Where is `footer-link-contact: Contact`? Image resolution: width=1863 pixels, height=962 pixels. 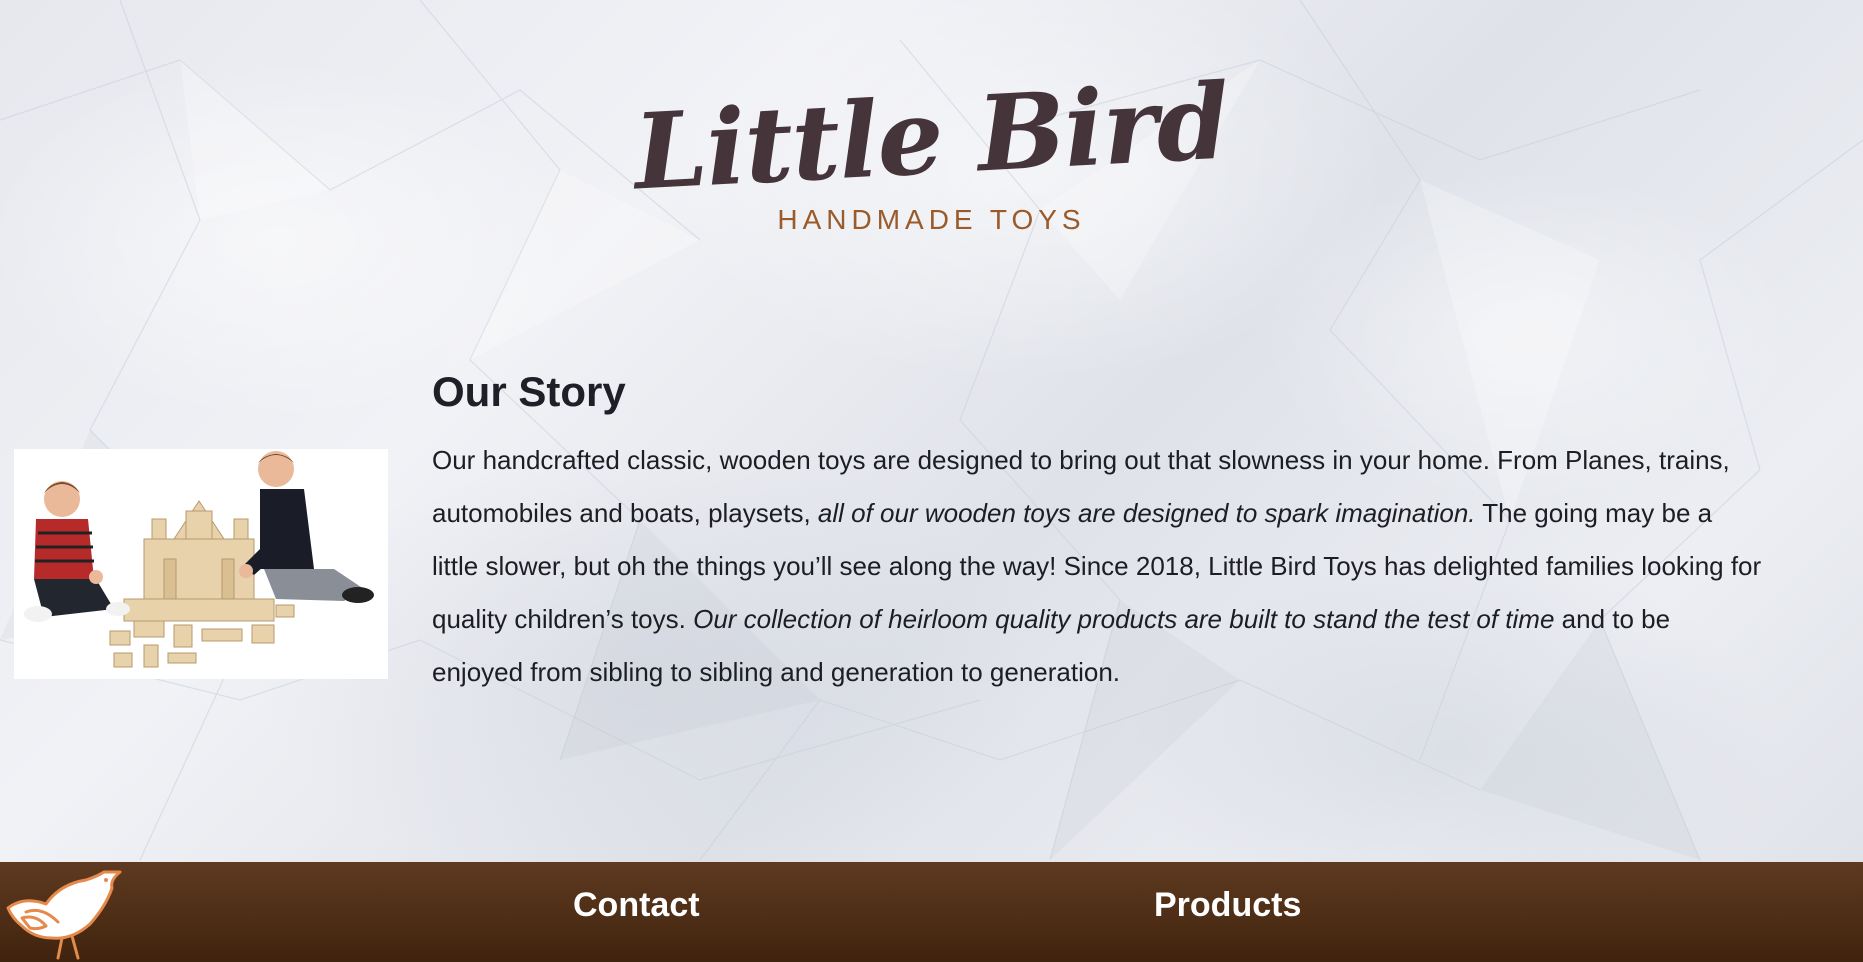 footer-link-contact: Contact is located at coordinates (636, 905).